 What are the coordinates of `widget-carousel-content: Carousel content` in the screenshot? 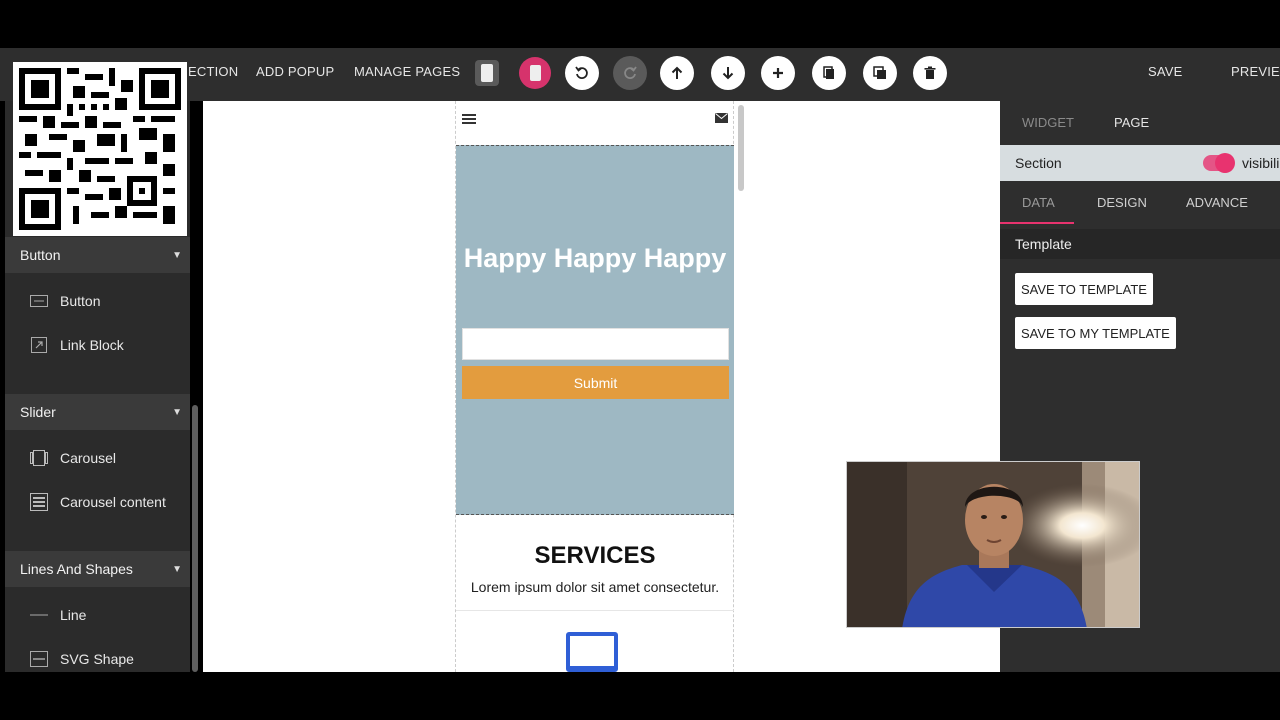 It's located at (97, 502).